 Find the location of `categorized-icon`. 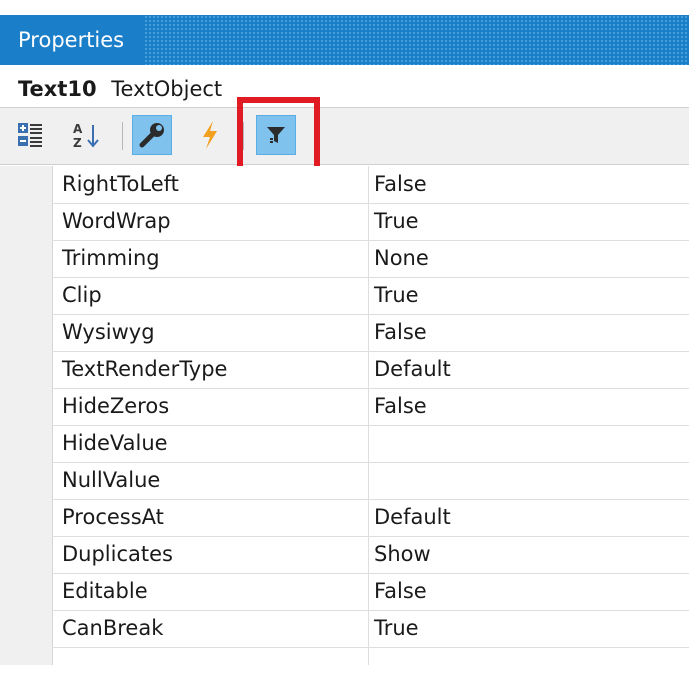

categorized-icon is located at coordinates (30, 135).